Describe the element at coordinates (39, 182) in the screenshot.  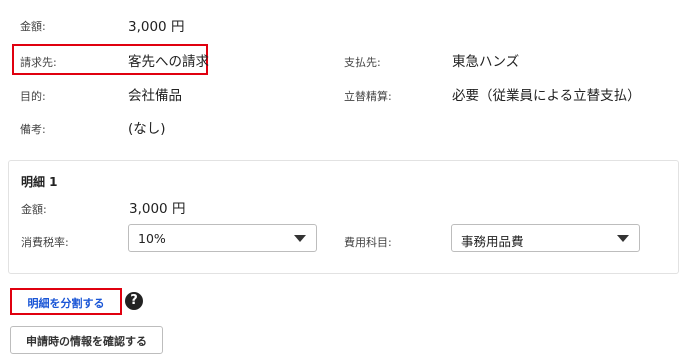
I see `detail-title: 明細 1` at that location.